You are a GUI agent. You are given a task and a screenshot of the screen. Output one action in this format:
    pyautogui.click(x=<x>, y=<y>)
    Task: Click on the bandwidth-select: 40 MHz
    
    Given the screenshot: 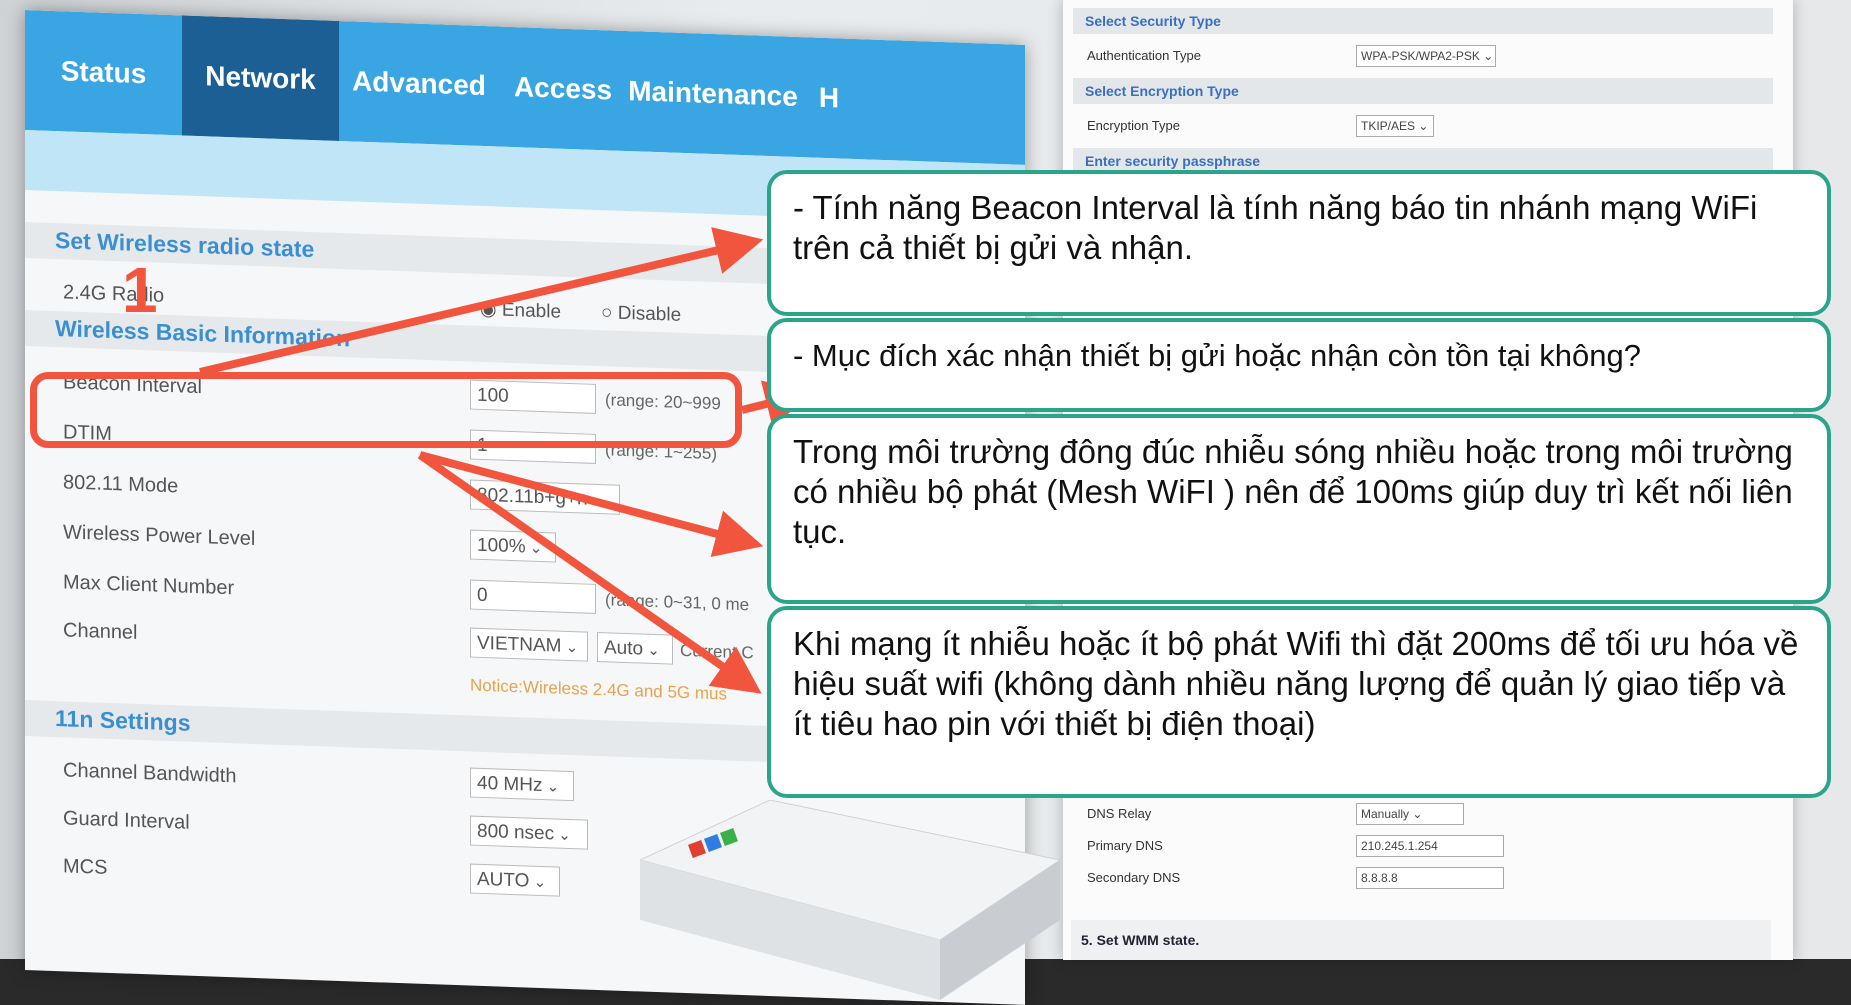 What is the action you would take?
    pyautogui.click(x=522, y=784)
    